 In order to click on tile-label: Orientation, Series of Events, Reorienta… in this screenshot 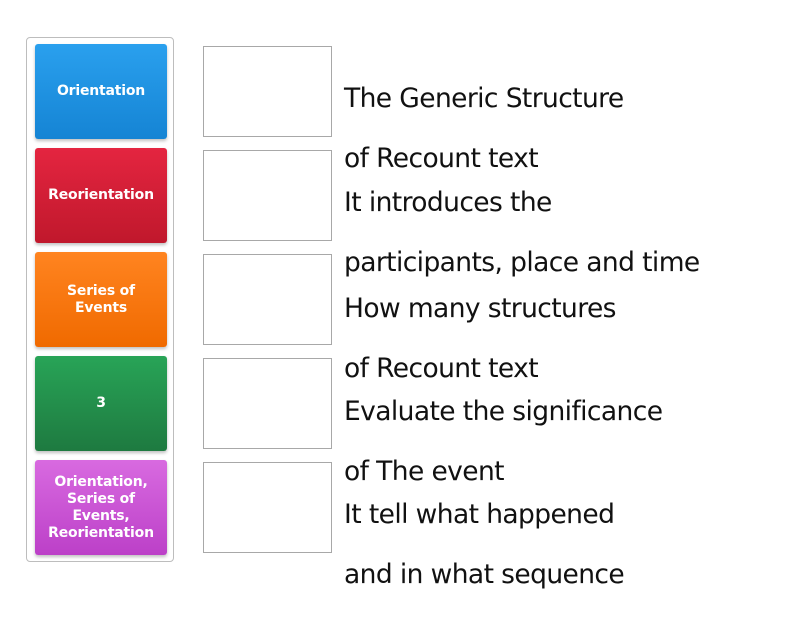, I will do `click(101, 507)`.